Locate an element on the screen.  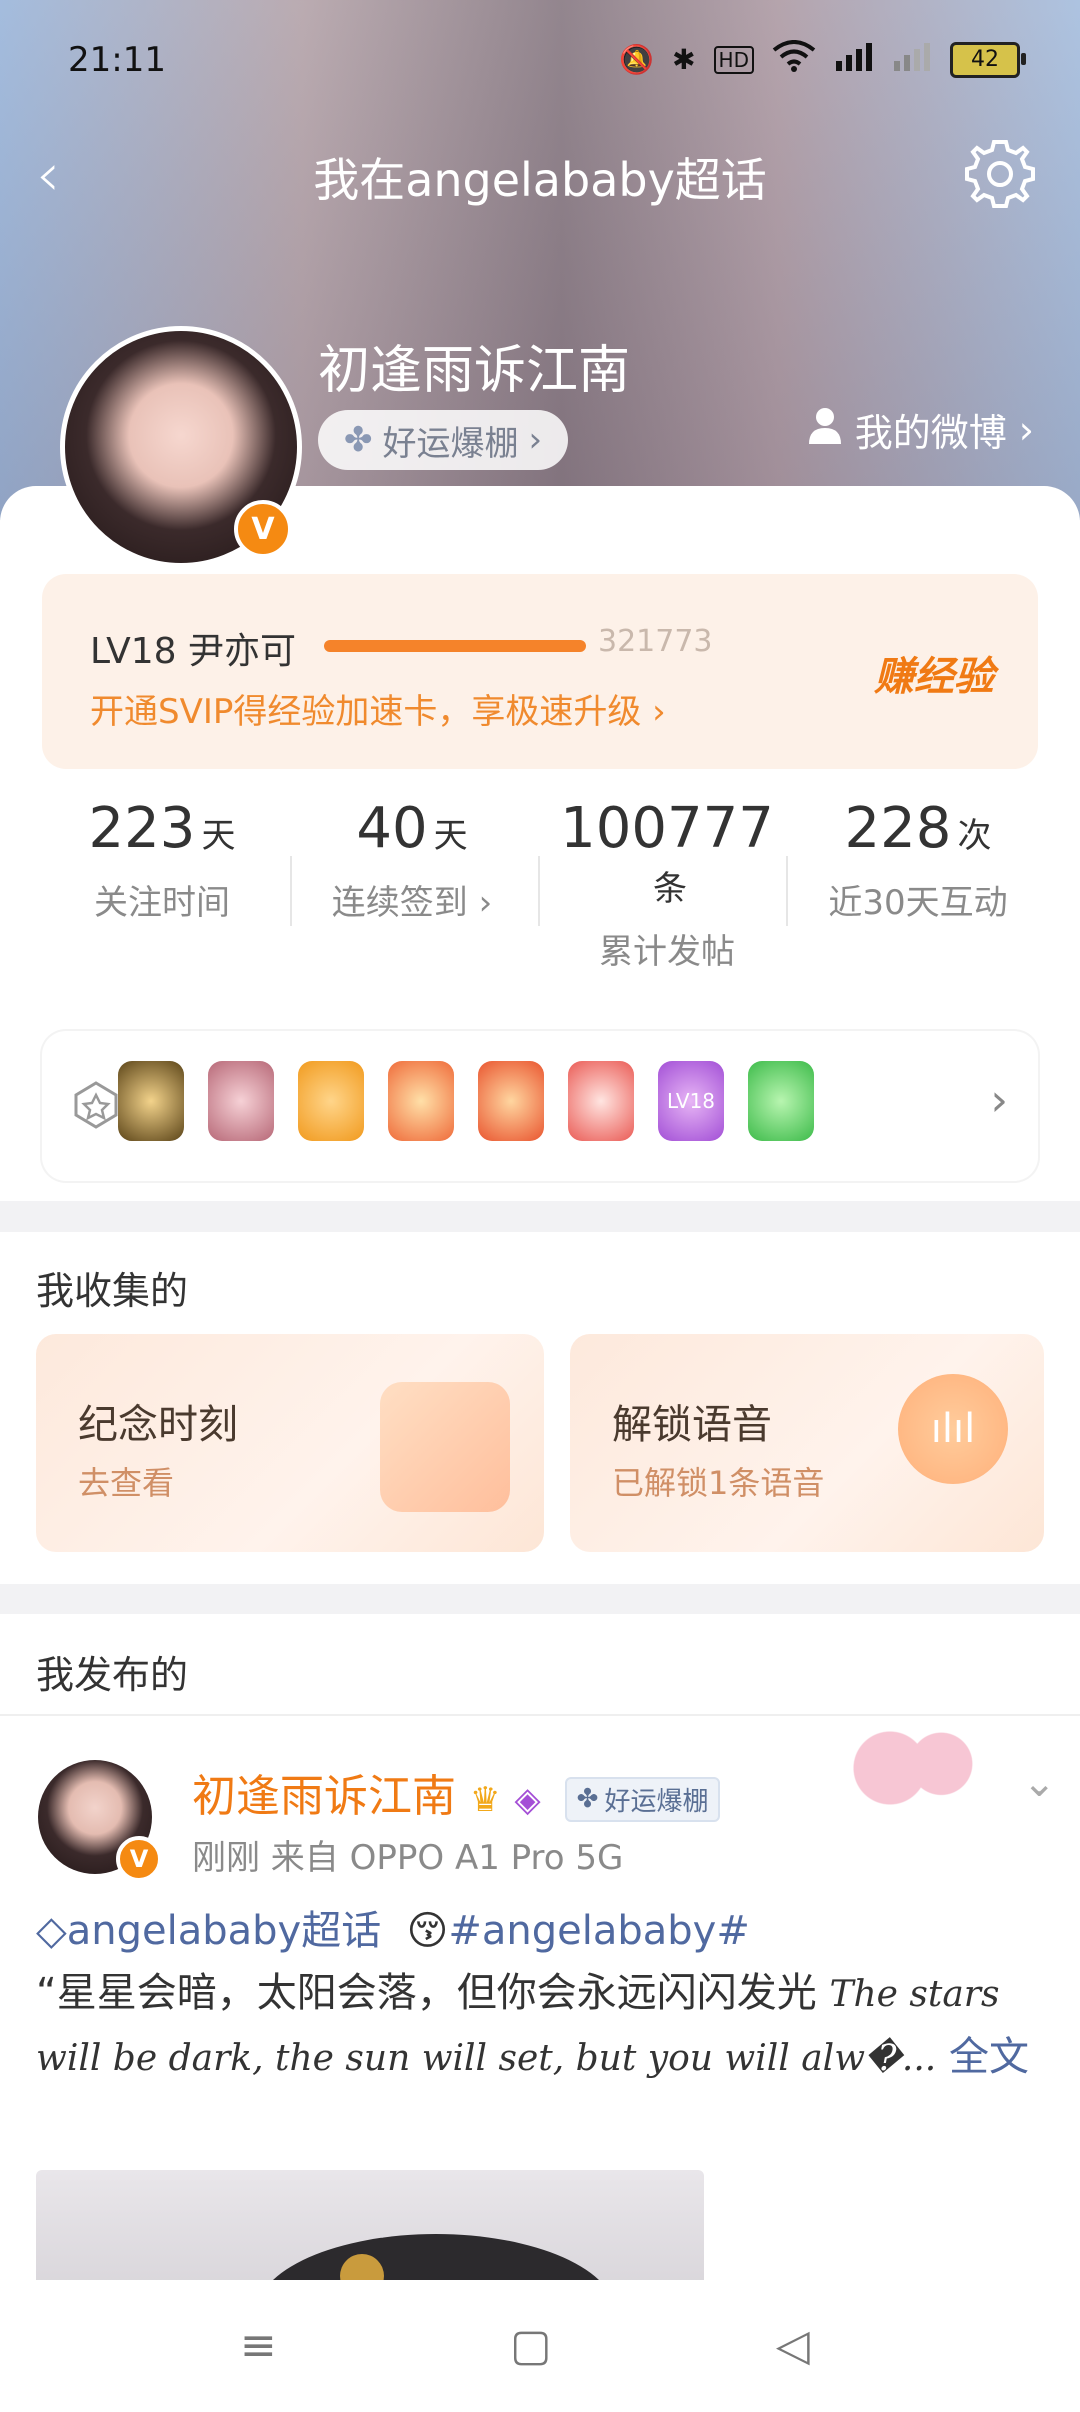
medal-row: LV18 › is located at coordinates (540, 1106).